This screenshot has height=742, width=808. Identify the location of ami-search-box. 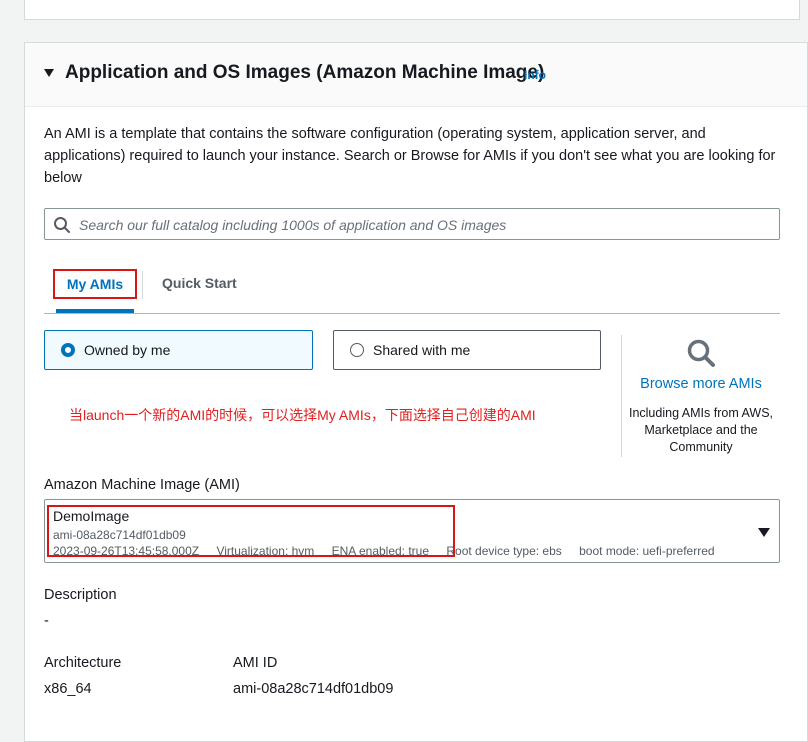
(412, 224).